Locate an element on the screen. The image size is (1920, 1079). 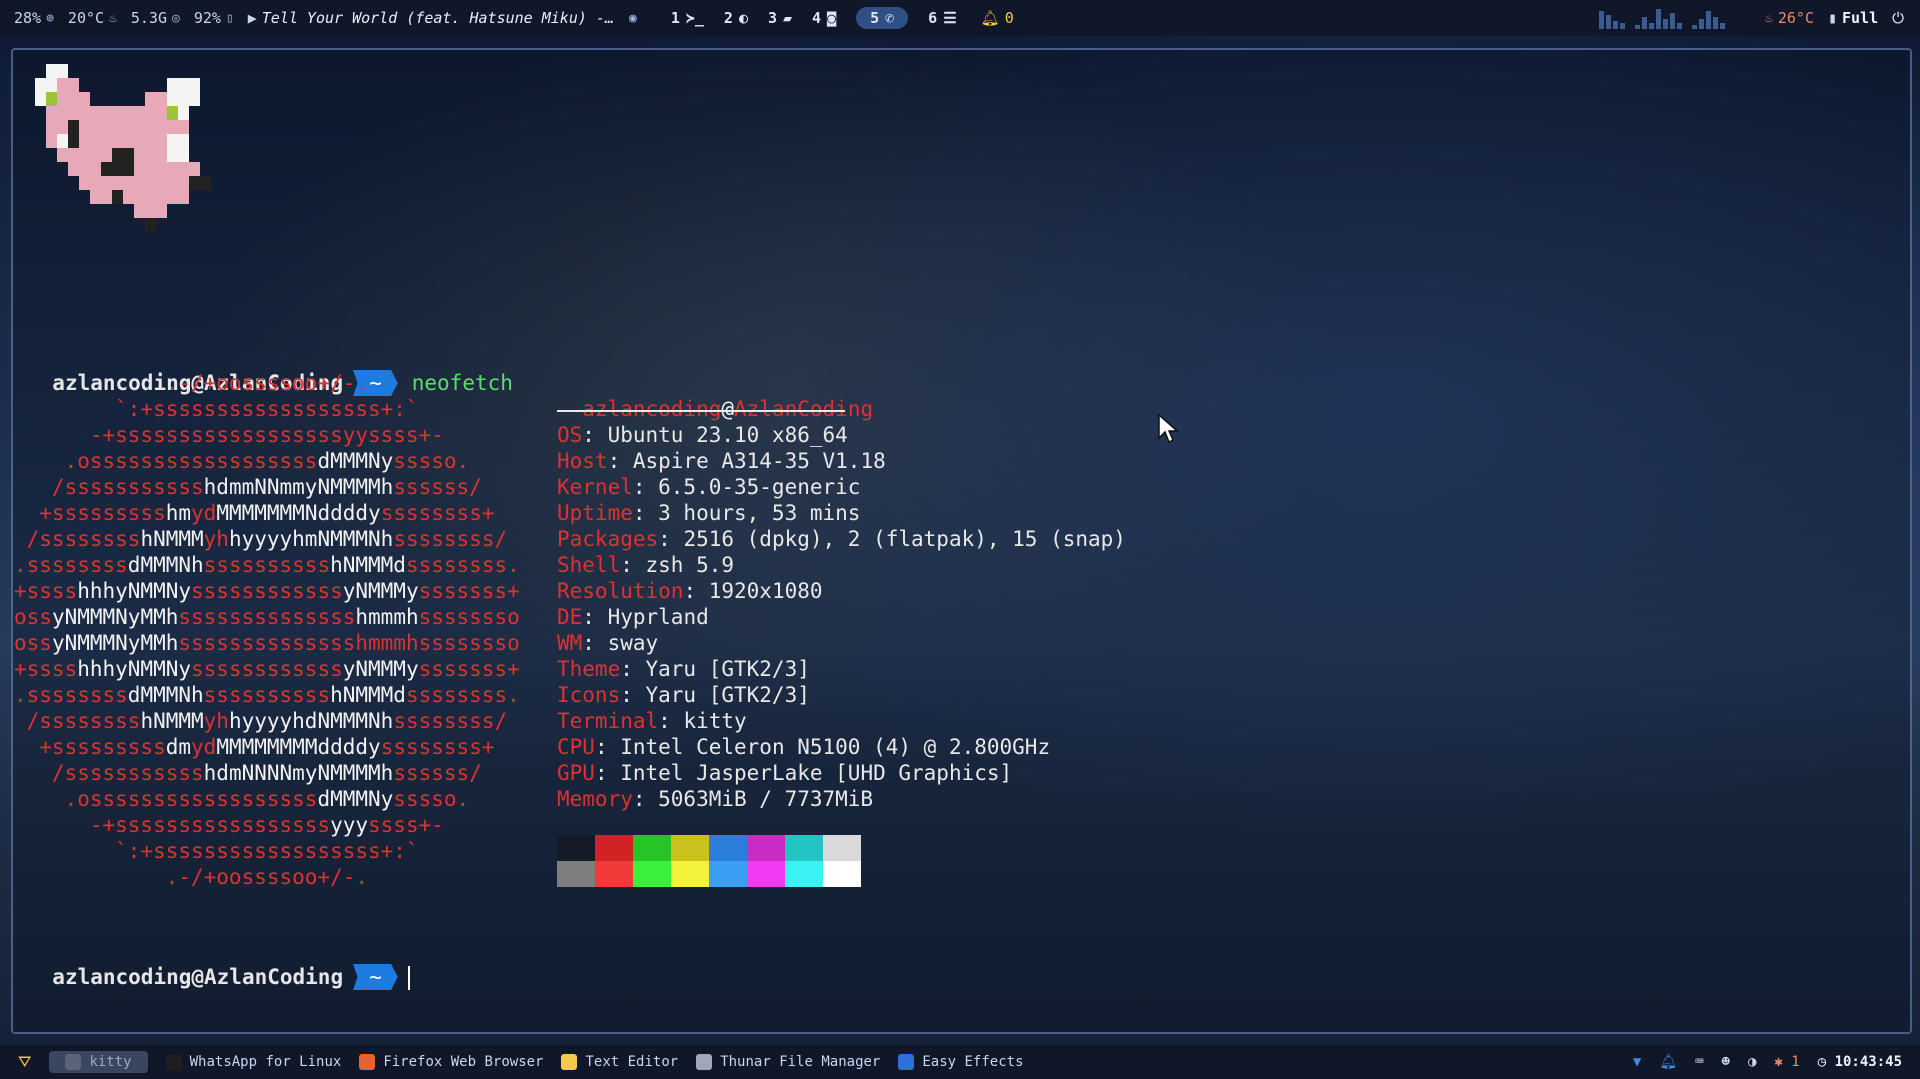
temperature-widget: 20°C ♨ is located at coordinates (92, 18).